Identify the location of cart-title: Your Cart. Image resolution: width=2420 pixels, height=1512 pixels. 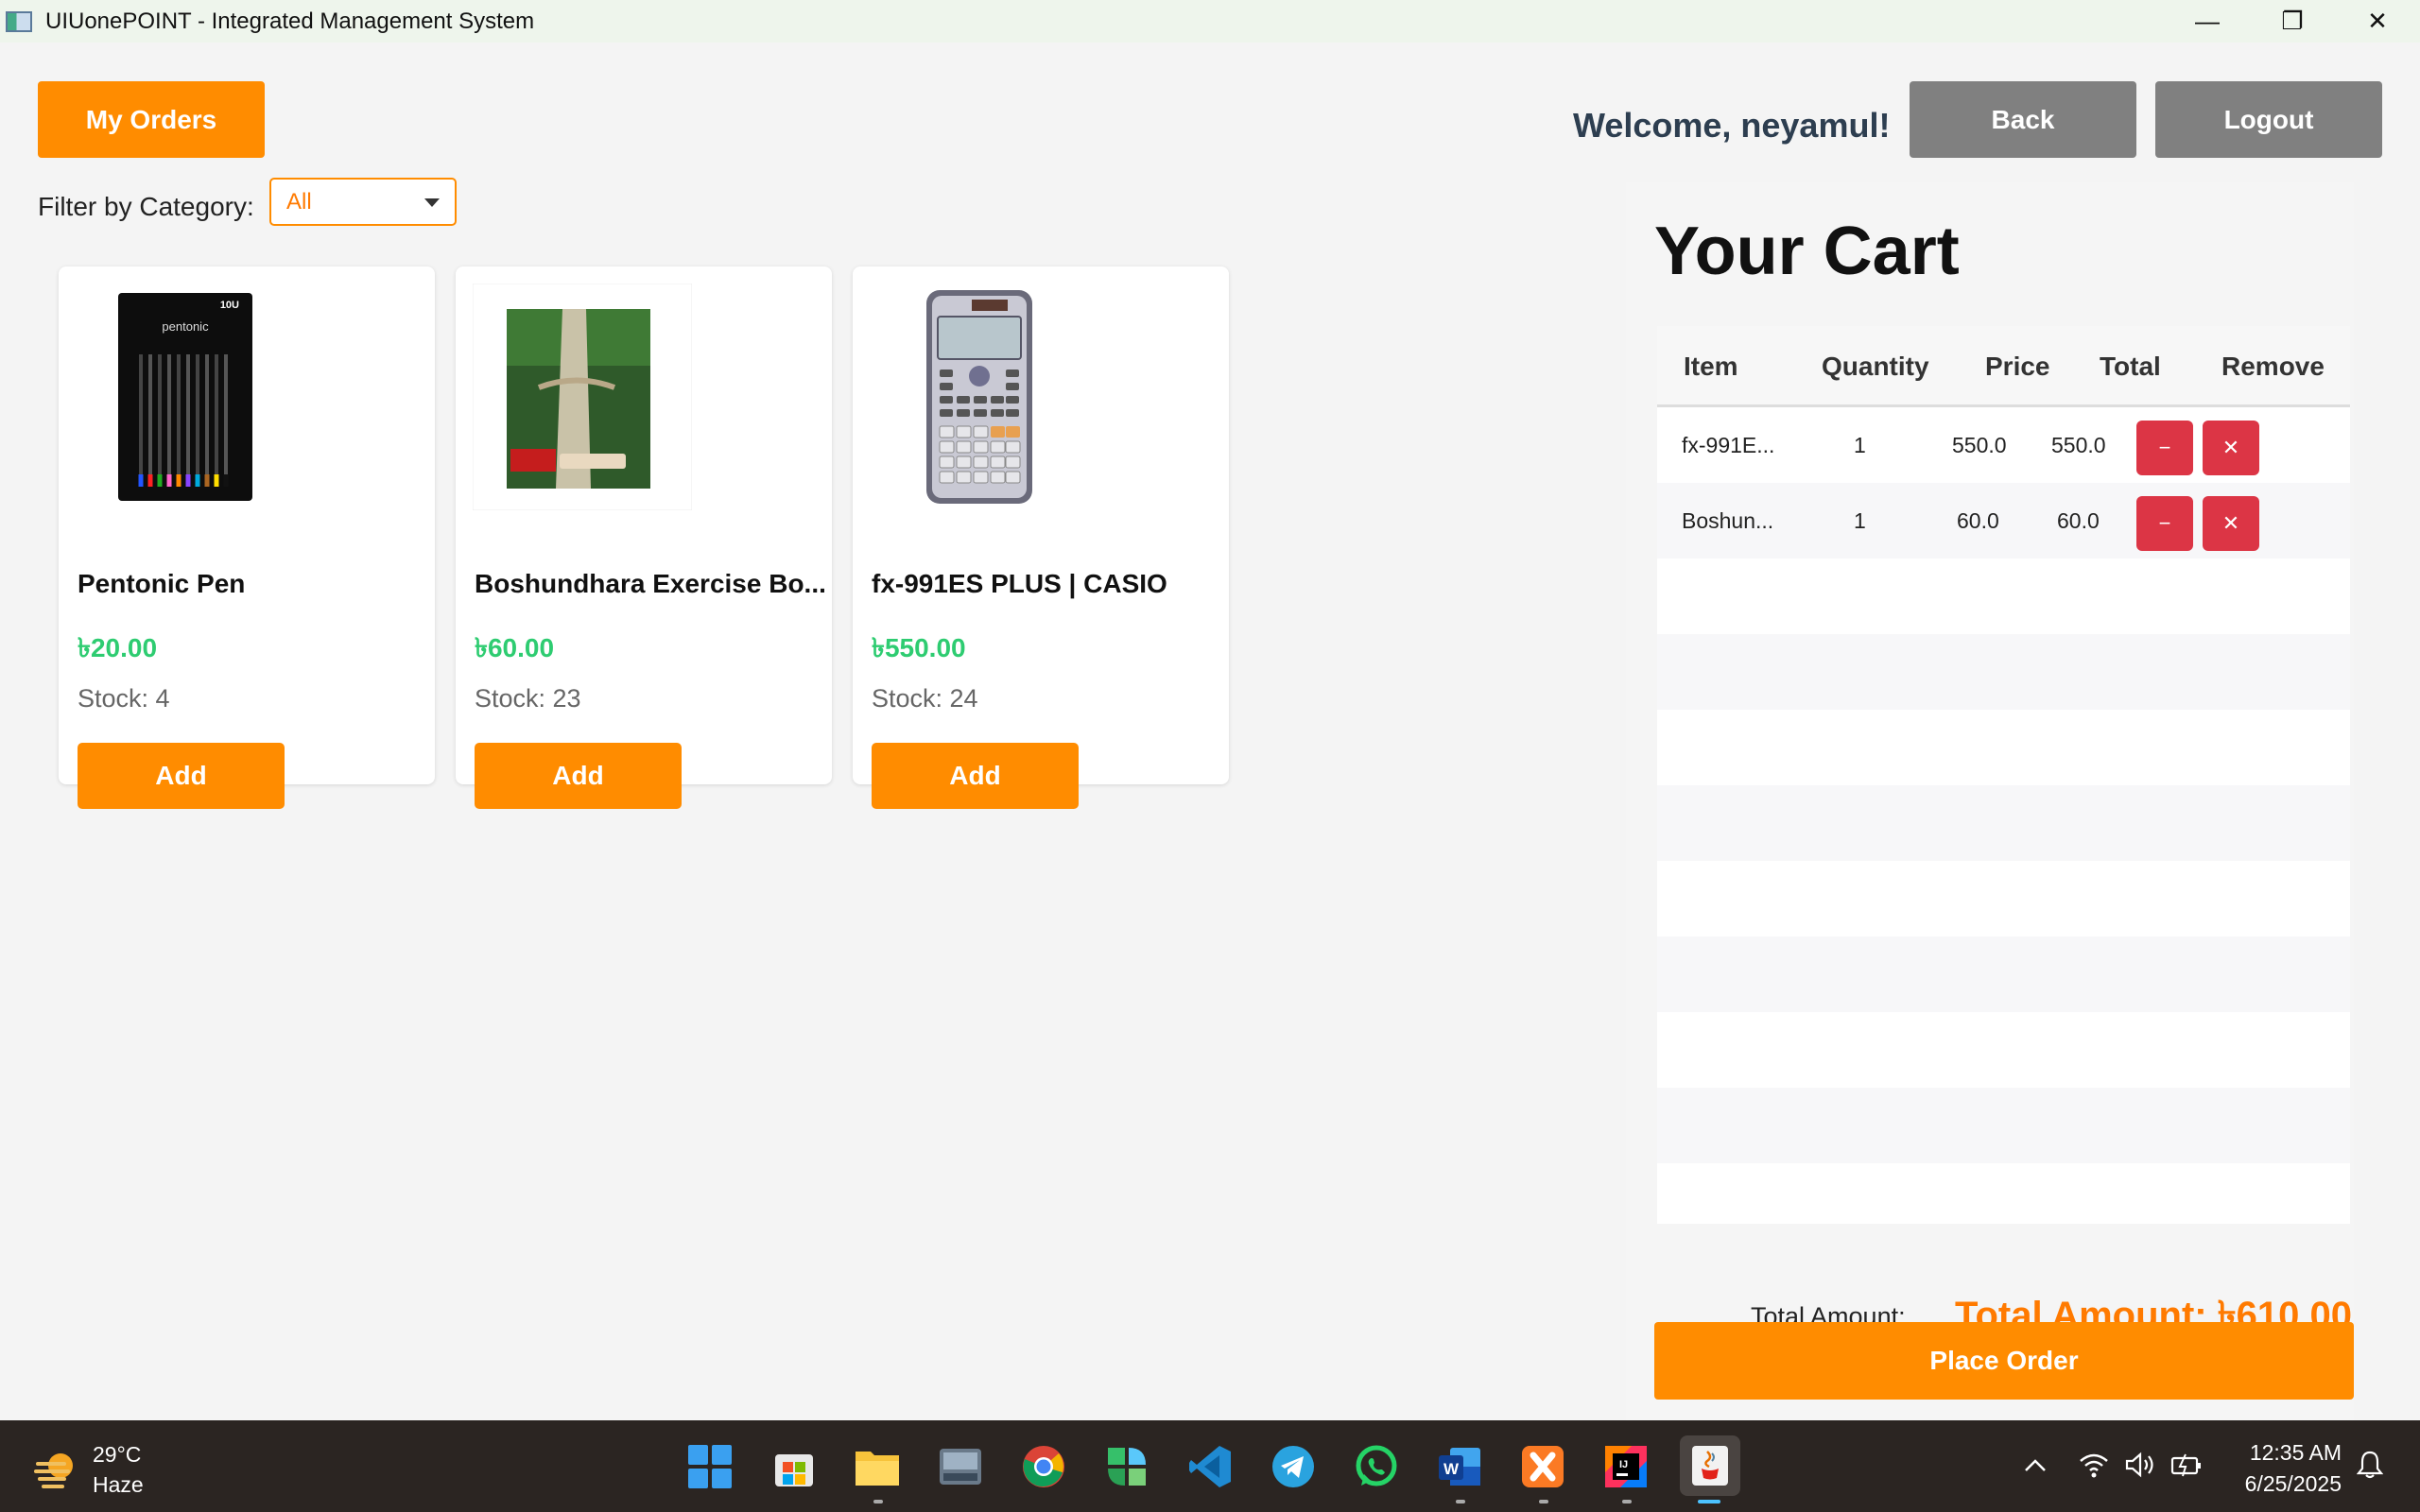
(1807, 251).